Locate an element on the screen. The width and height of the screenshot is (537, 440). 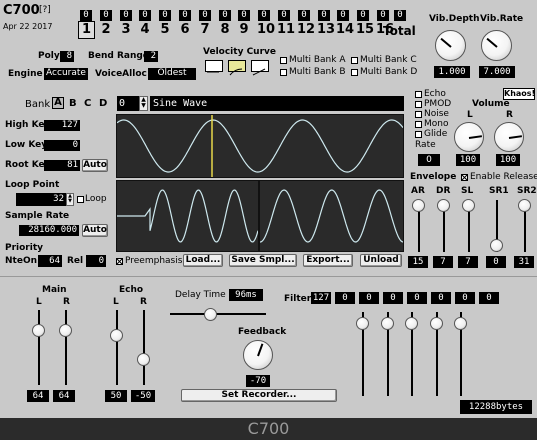
program-stepper: ▲ ▼ is located at coordinates (143, 103).